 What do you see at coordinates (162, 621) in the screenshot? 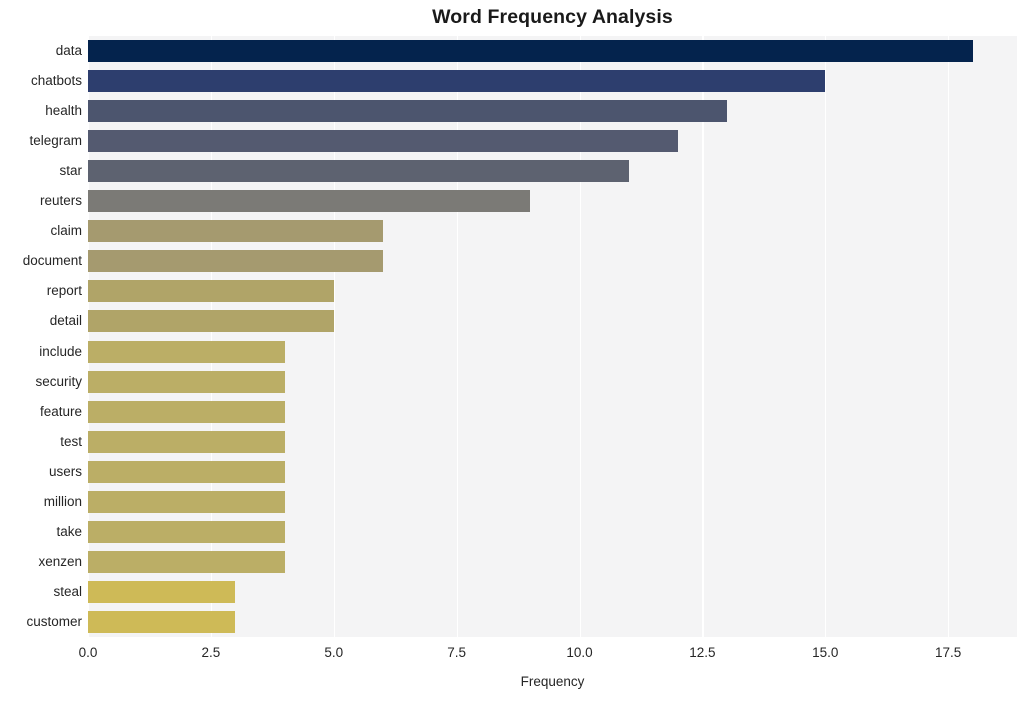
I see `bar-customer` at bounding box center [162, 621].